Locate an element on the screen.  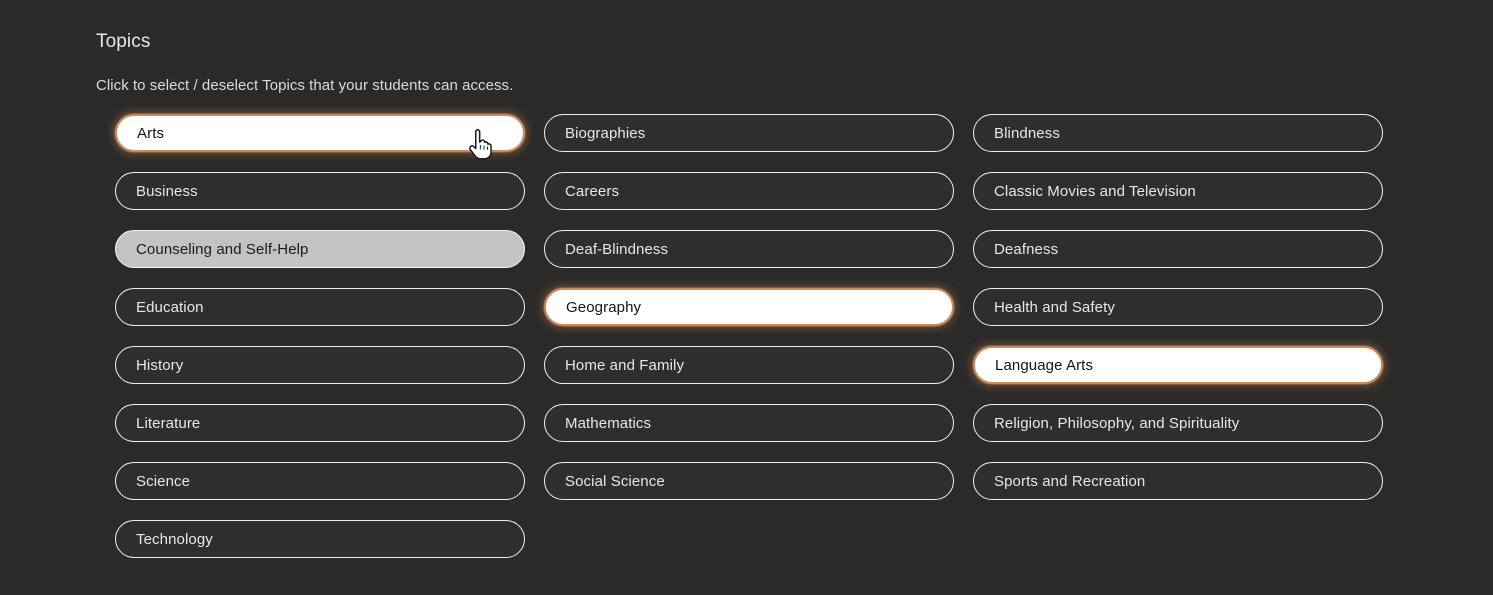
topic-chip-label: Religion, Philosophy, and Spirituality is located at coordinates (1117, 423).